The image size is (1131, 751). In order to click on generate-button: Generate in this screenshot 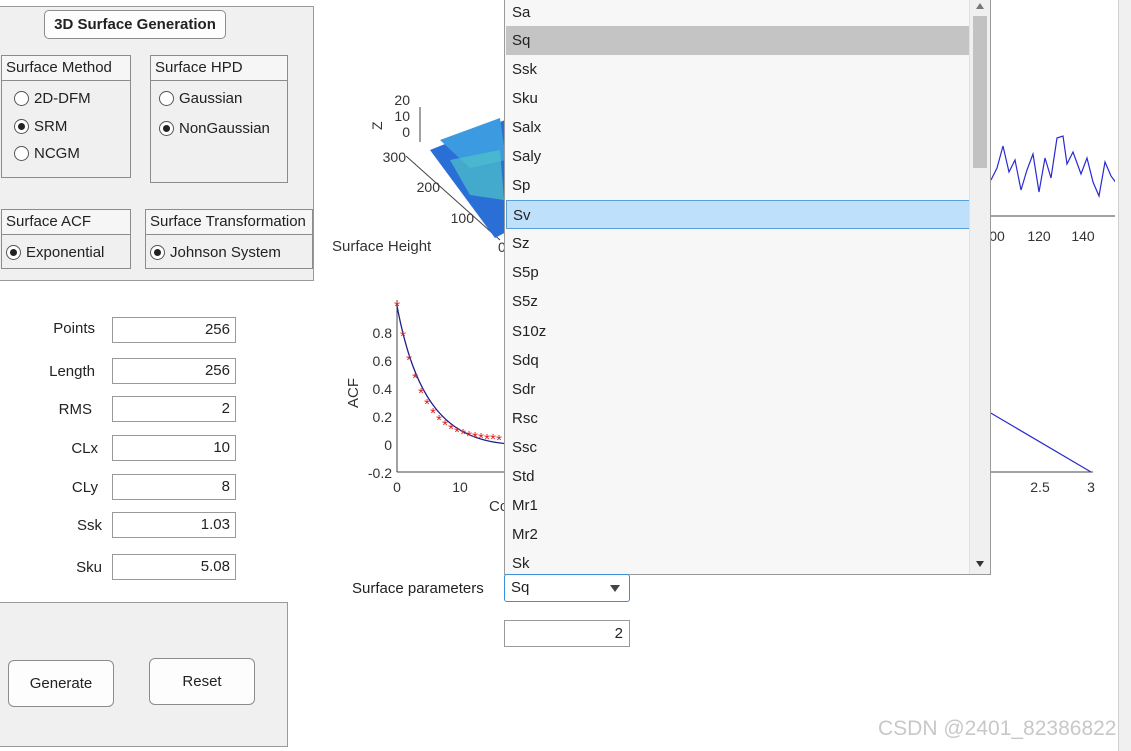, I will do `click(61, 683)`.